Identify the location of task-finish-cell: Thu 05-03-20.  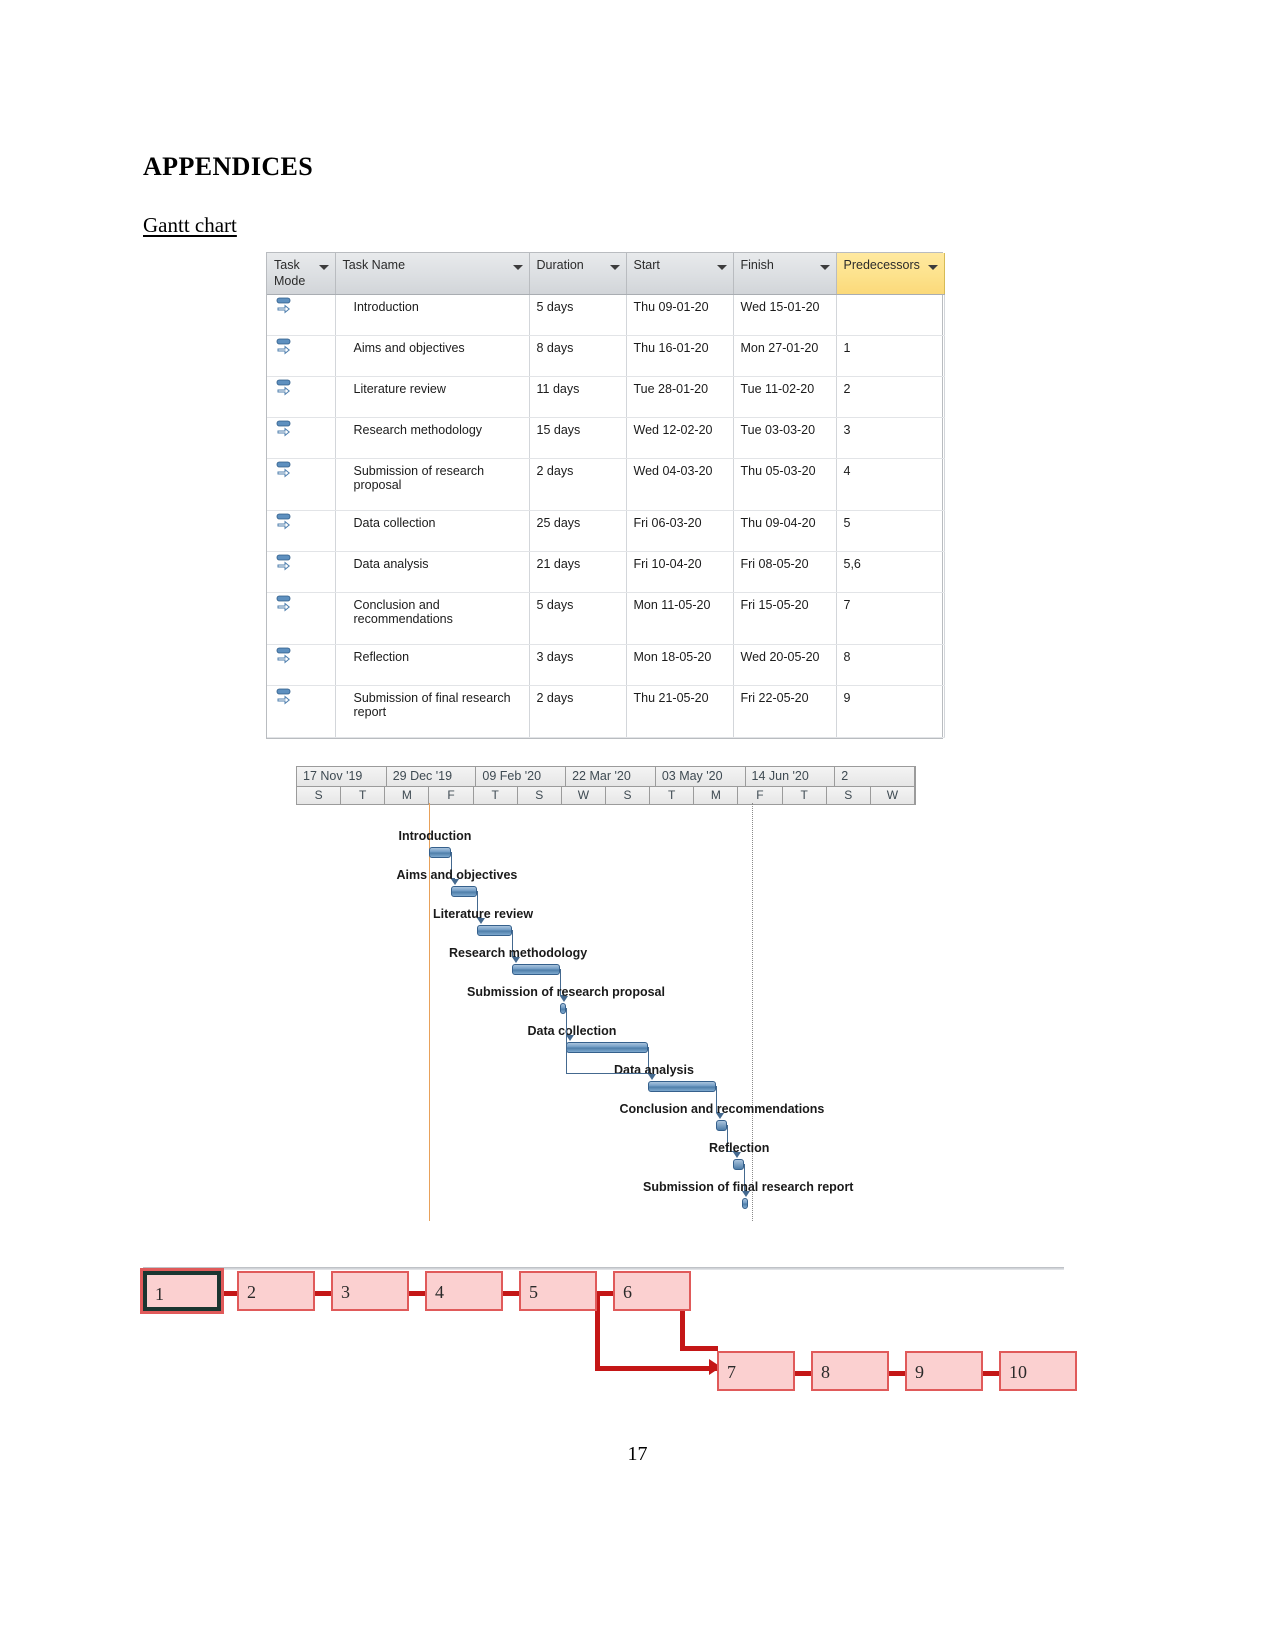
(785, 485).